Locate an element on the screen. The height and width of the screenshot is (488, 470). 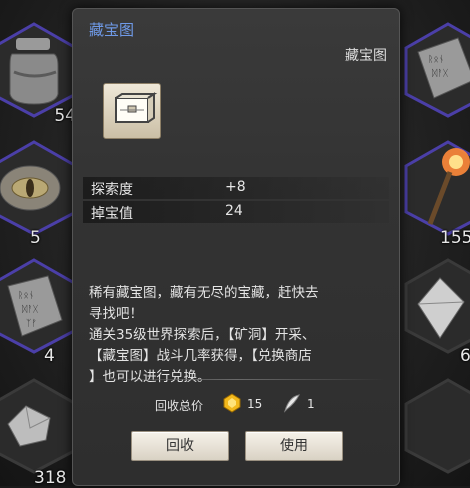
inventory-slot-rune-tablet: ᚱᛟᚾ ᛞᚨᚷ ᛉᚠ 4 is located at coordinates (41, 312).